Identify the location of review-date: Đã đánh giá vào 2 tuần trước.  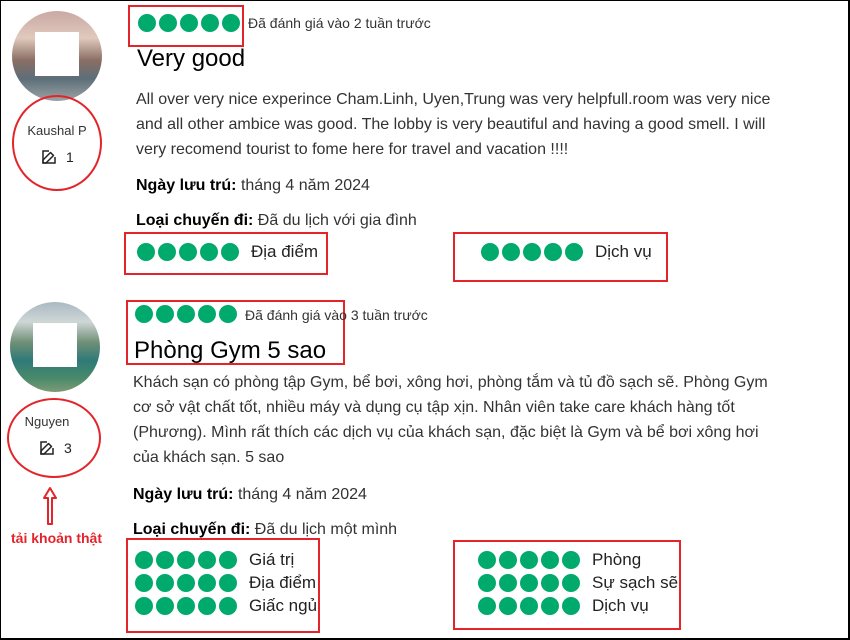
(339, 23).